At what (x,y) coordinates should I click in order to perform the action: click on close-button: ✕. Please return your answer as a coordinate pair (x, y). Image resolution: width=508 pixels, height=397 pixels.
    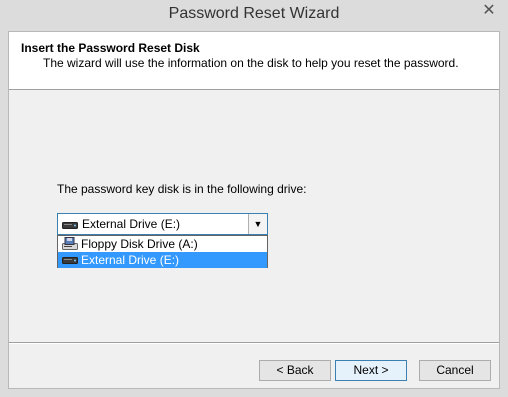
    Looking at the image, I should click on (489, 11).